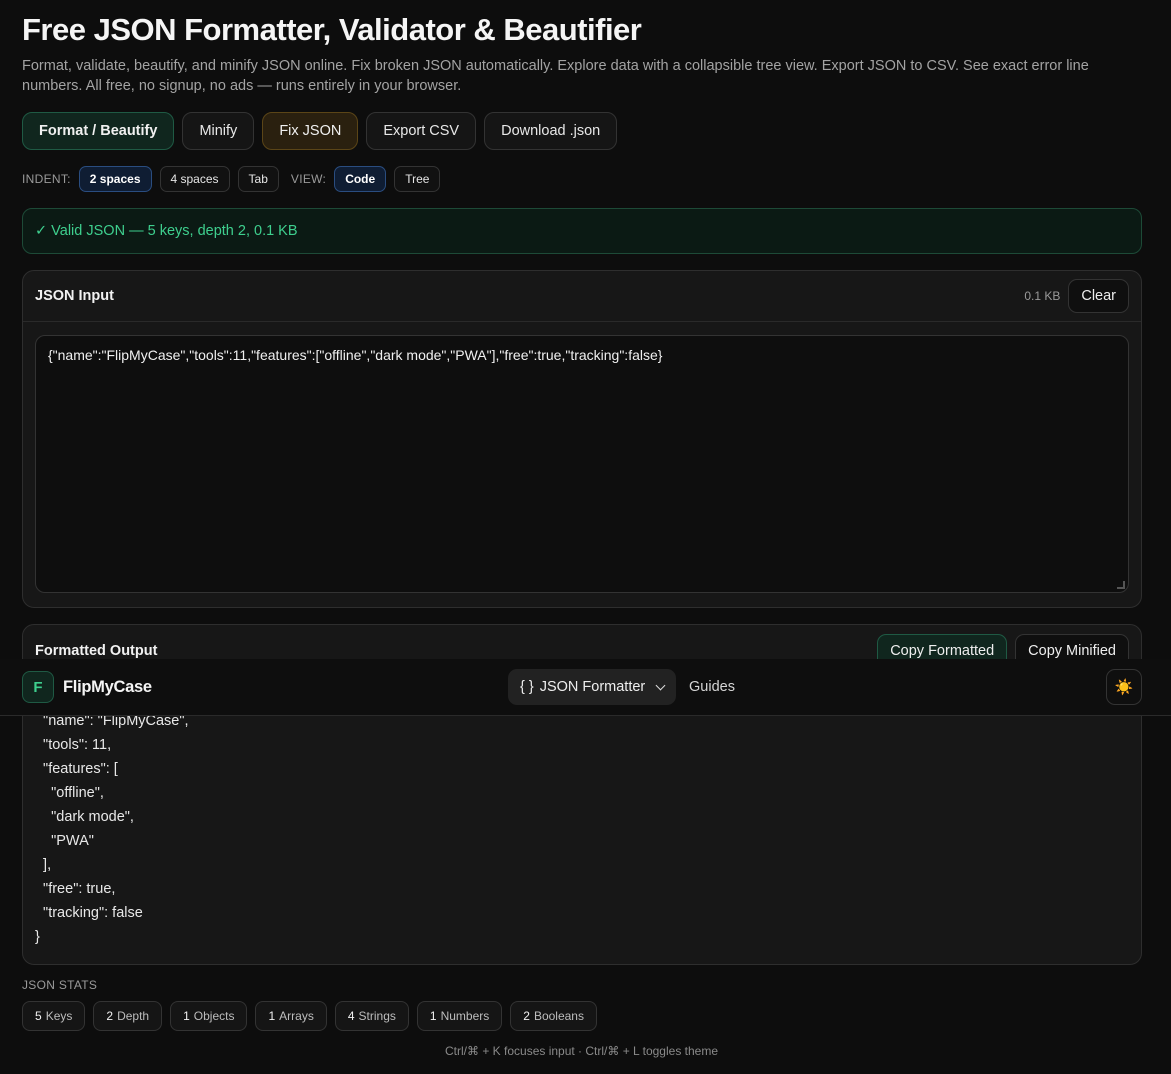  I want to click on output-panel-title: Formatted Output, so click(96, 650).